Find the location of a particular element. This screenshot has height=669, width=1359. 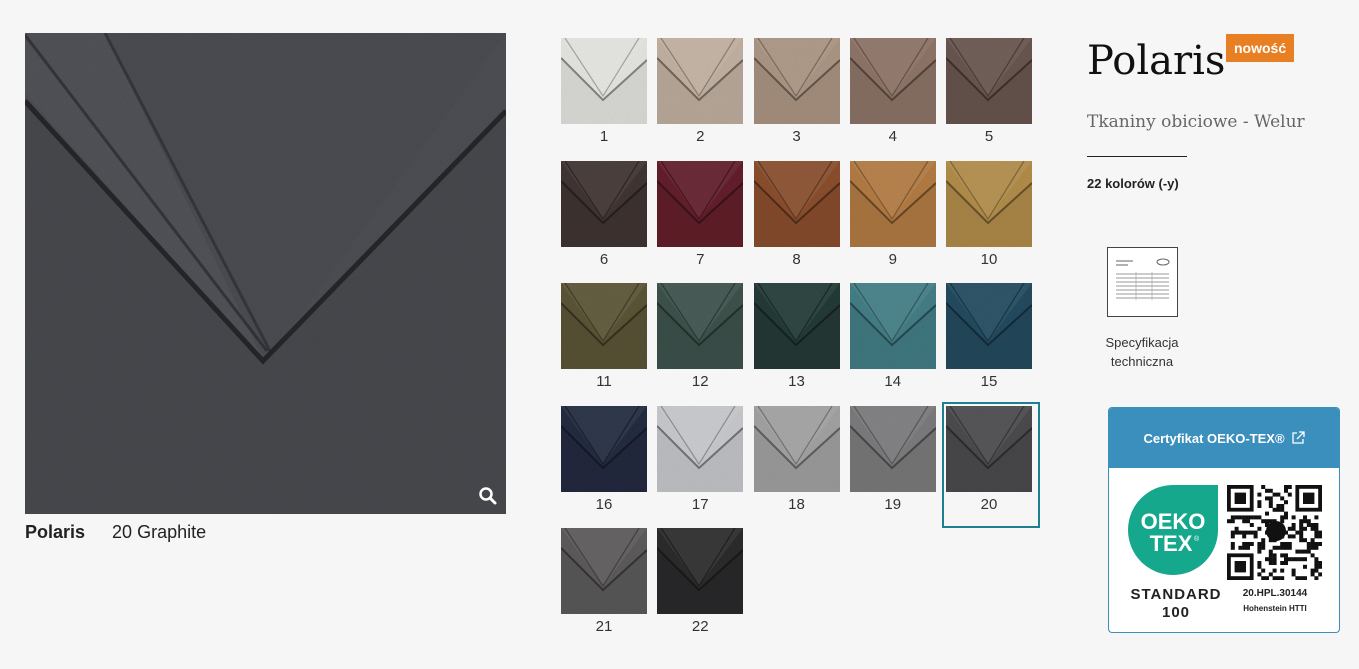

swatch-number: 8 is located at coordinates (796, 259).